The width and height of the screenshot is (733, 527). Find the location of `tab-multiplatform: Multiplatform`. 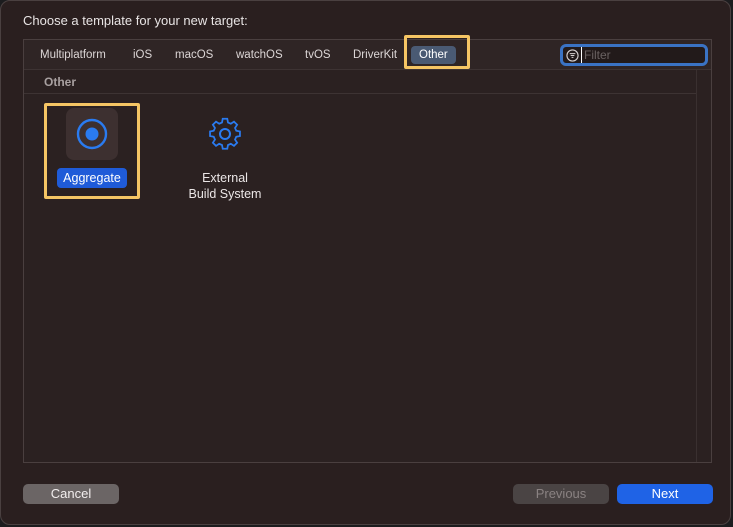

tab-multiplatform: Multiplatform is located at coordinates (73, 55).